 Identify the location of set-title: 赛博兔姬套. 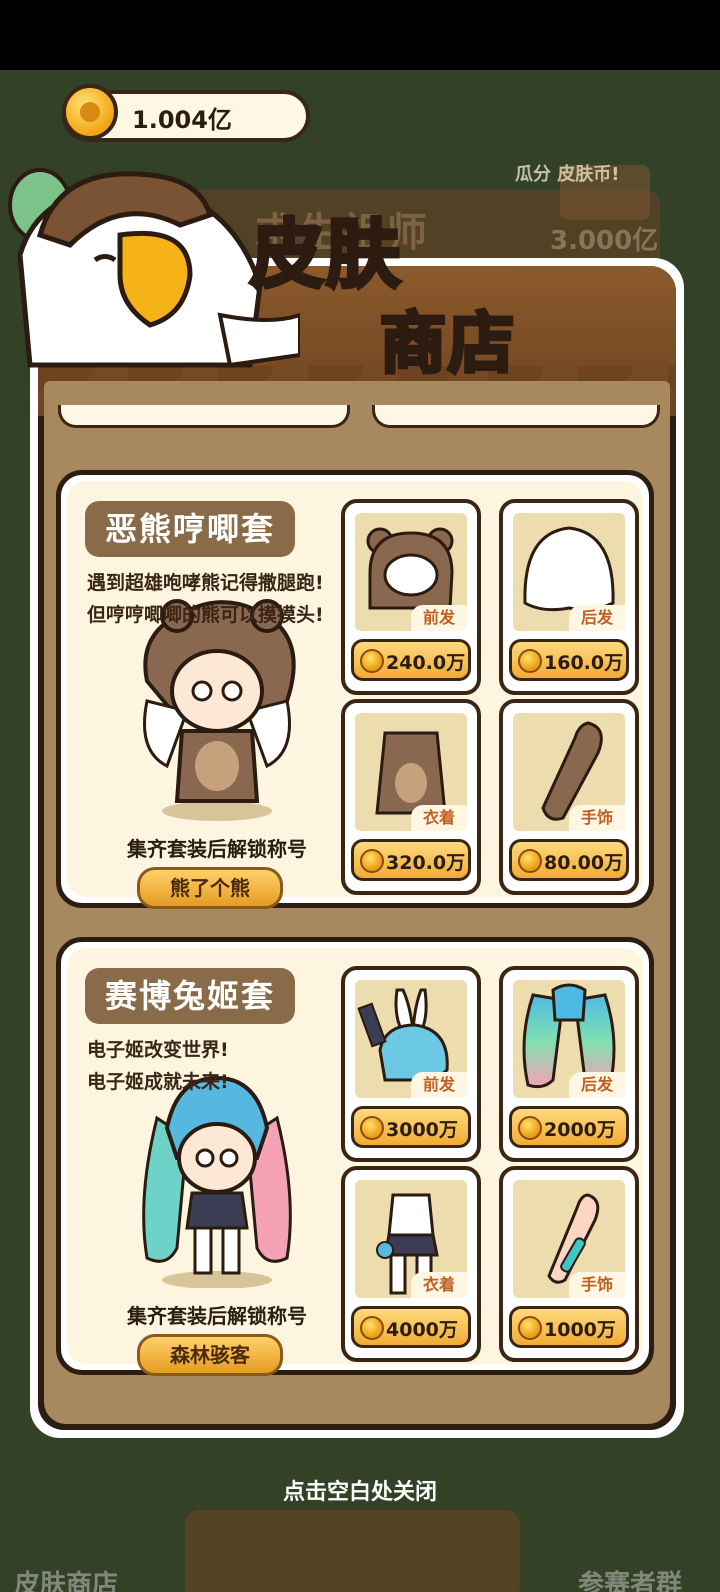
(190, 996).